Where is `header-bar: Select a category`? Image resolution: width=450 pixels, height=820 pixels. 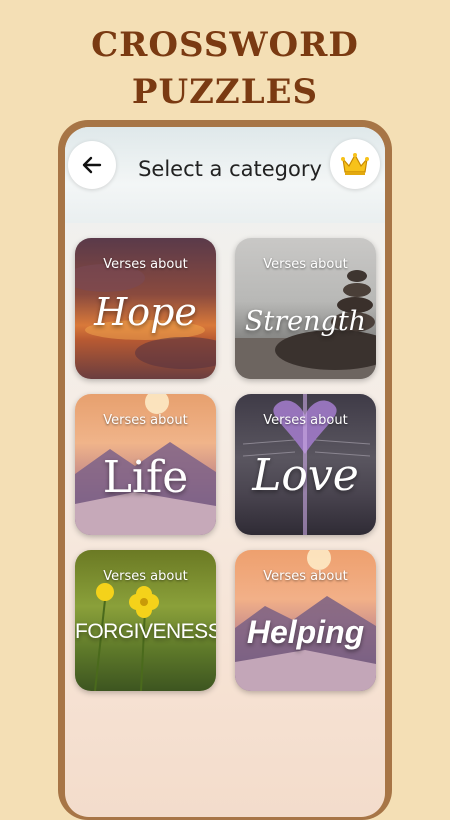 header-bar: Select a category is located at coordinates (225, 175).